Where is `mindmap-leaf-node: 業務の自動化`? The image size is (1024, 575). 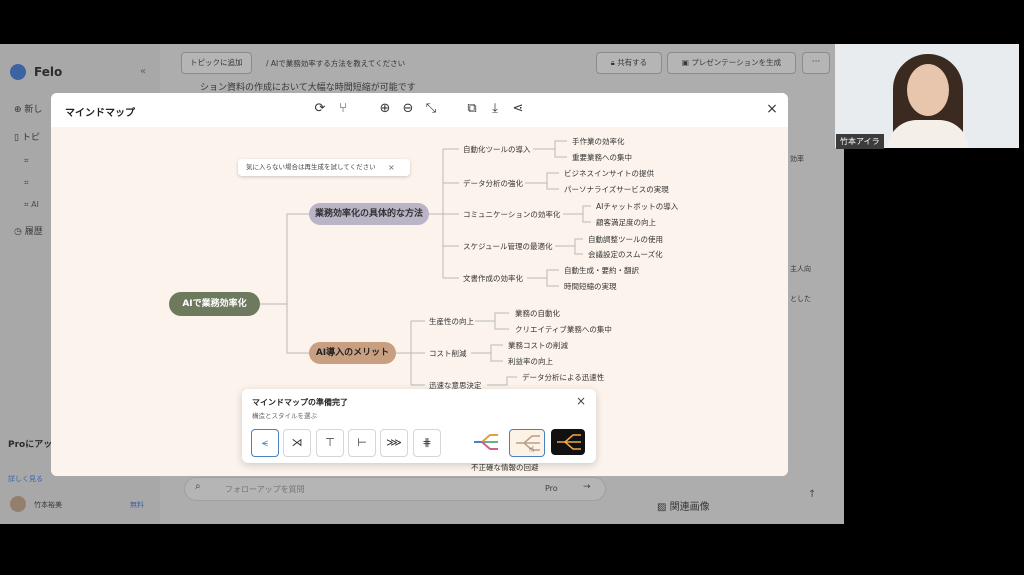 mindmap-leaf-node: 業務の自動化 is located at coordinates (537, 313).